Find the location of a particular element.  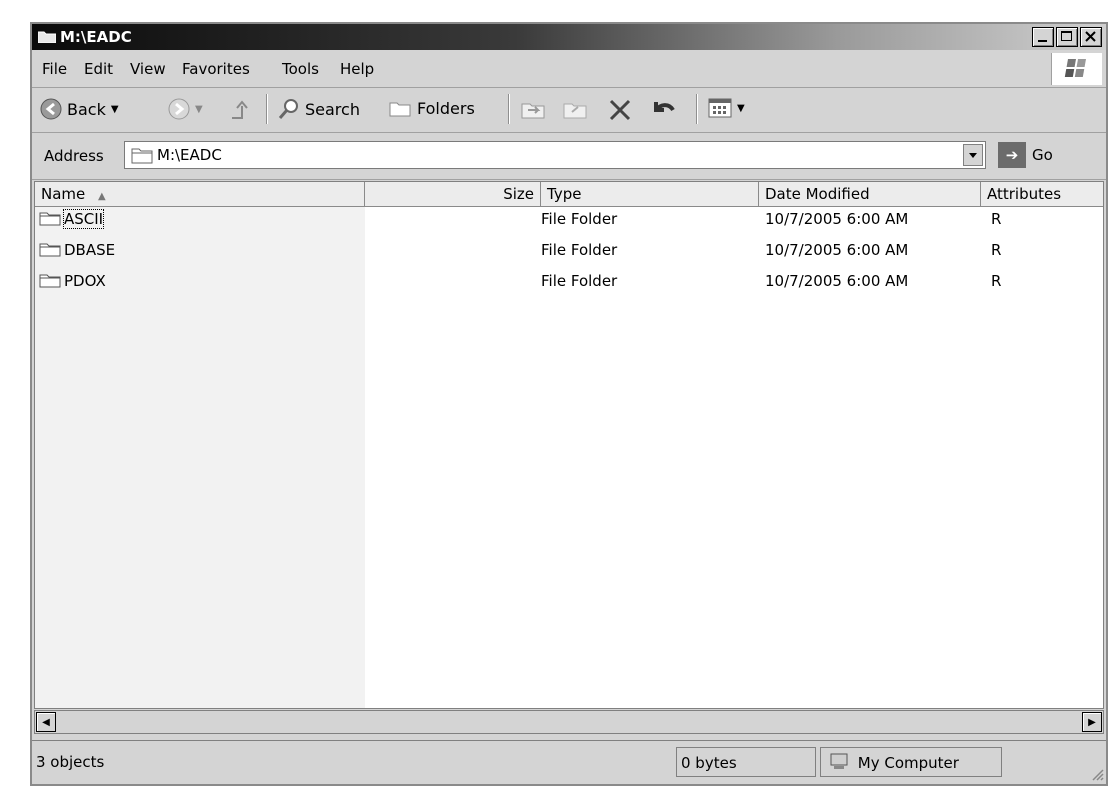

status-location: My Computer is located at coordinates (911, 762).